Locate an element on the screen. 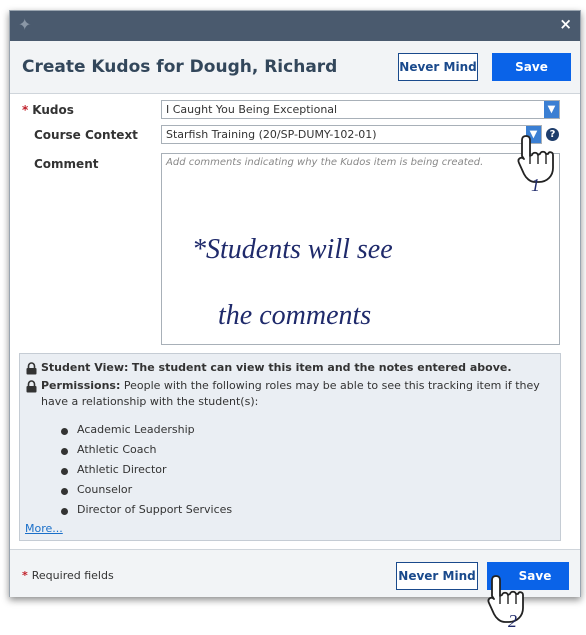  permissions-label: Permissions: is located at coordinates (81, 385).